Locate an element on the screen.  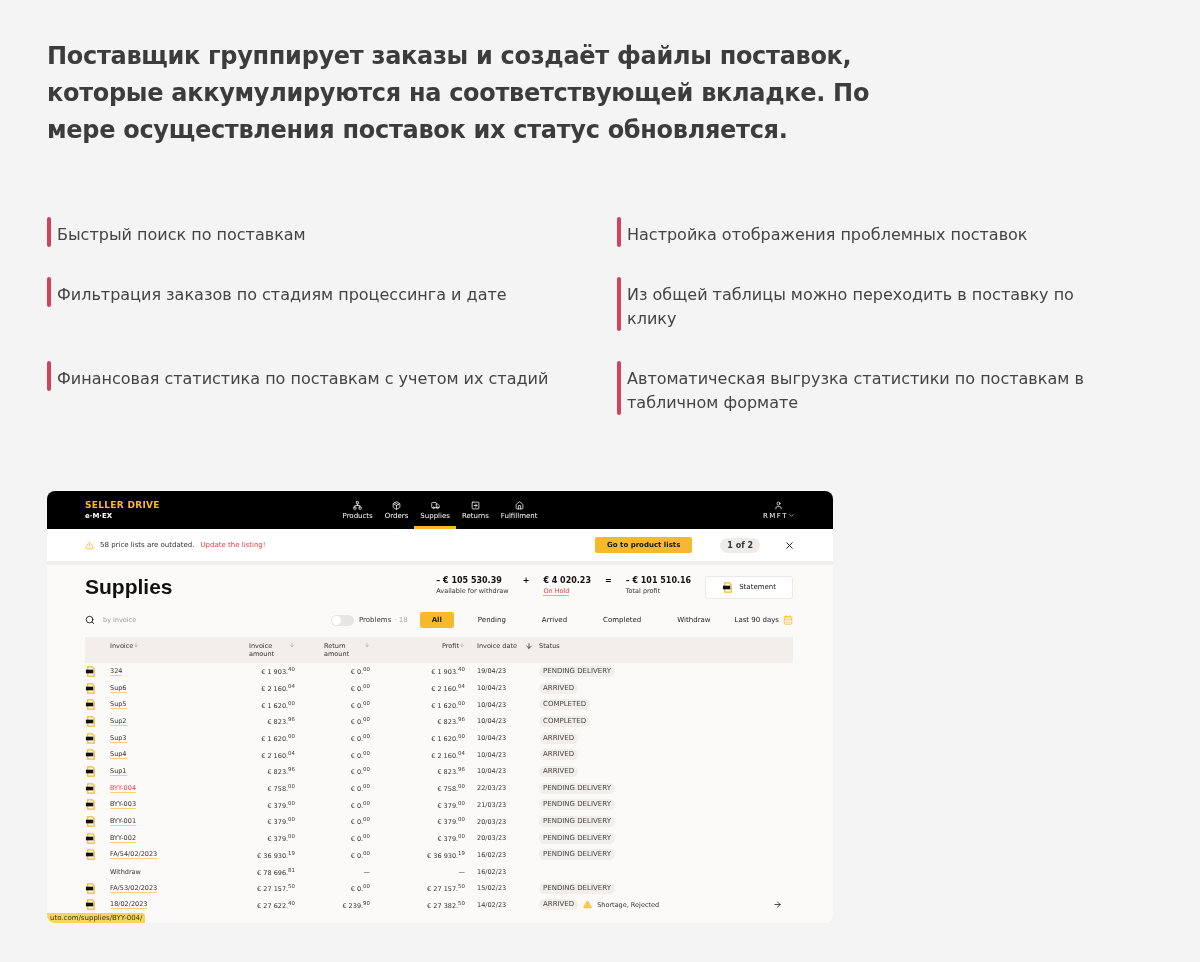
brand-name: SELLER DRIVE is located at coordinates (123, 505).